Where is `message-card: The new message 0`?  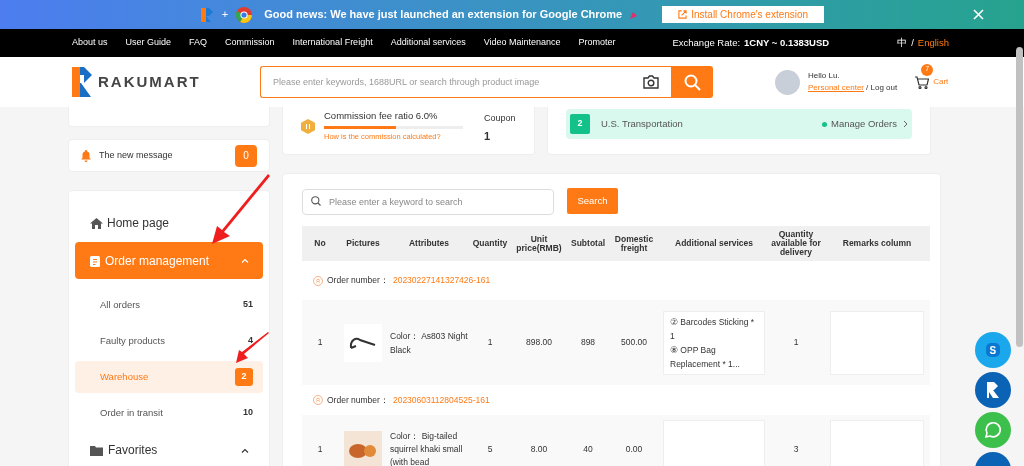 message-card: The new message 0 is located at coordinates (169, 155).